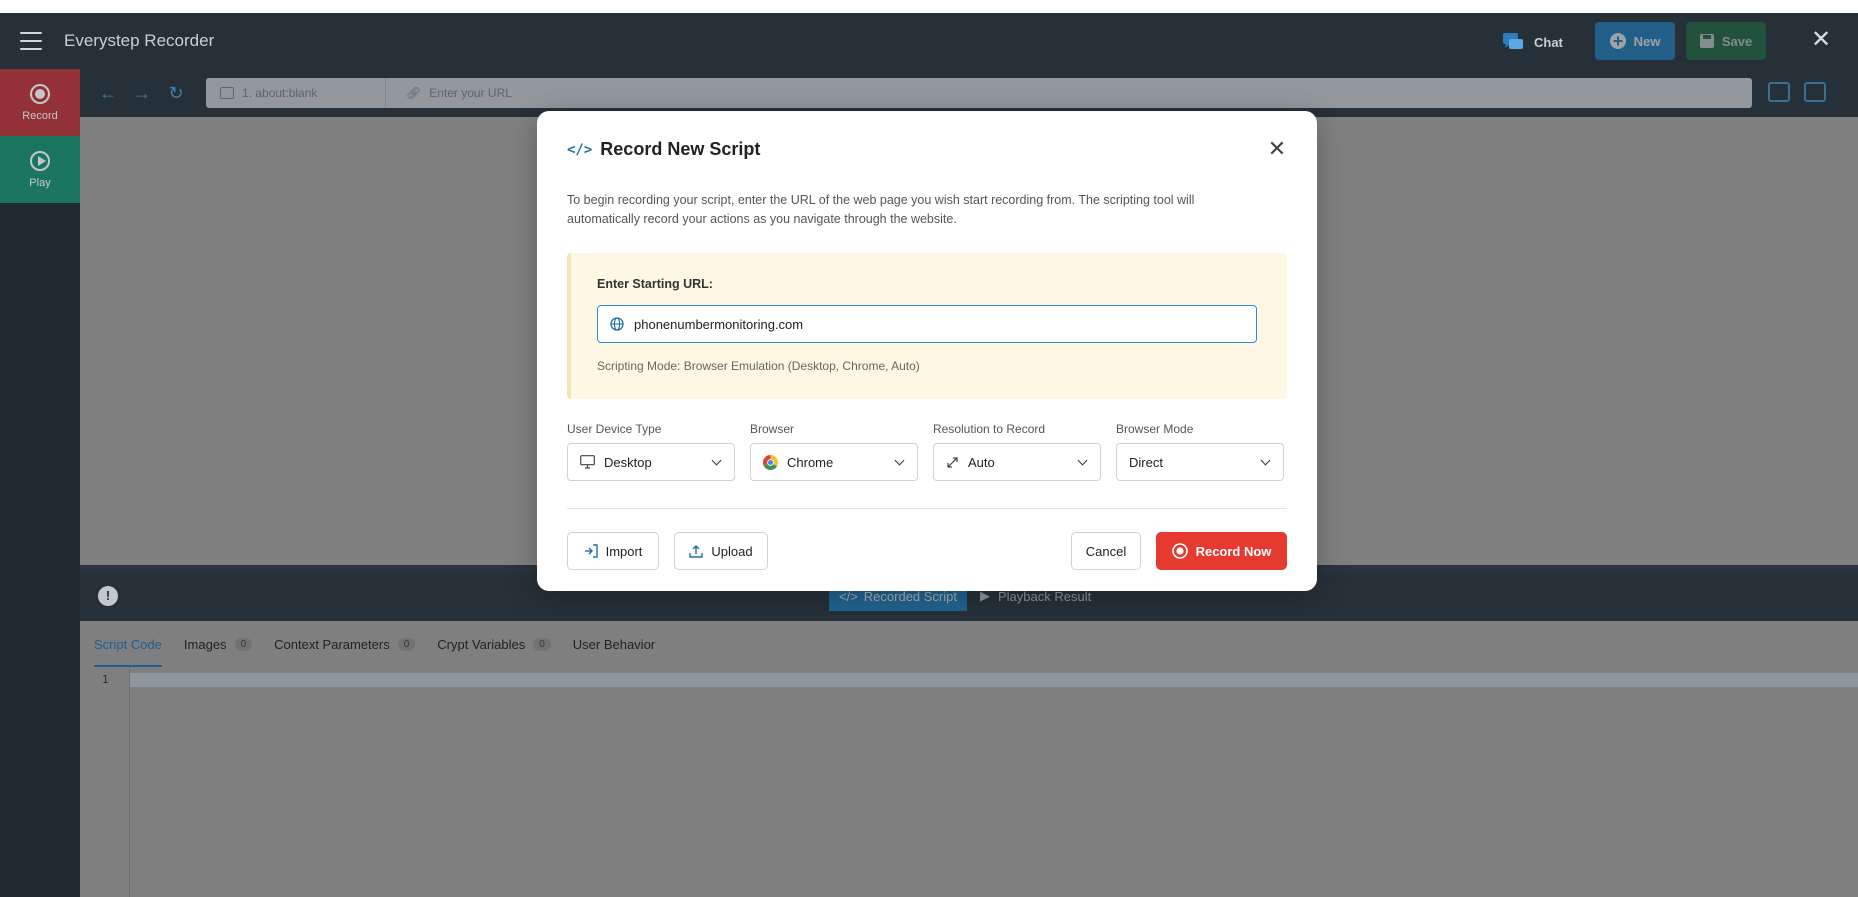 This screenshot has height=897, width=1858. What do you see at coordinates (1548, 42) in the screenshot?
I see `chat-label: Chat` at bounding box center [1548, 42].